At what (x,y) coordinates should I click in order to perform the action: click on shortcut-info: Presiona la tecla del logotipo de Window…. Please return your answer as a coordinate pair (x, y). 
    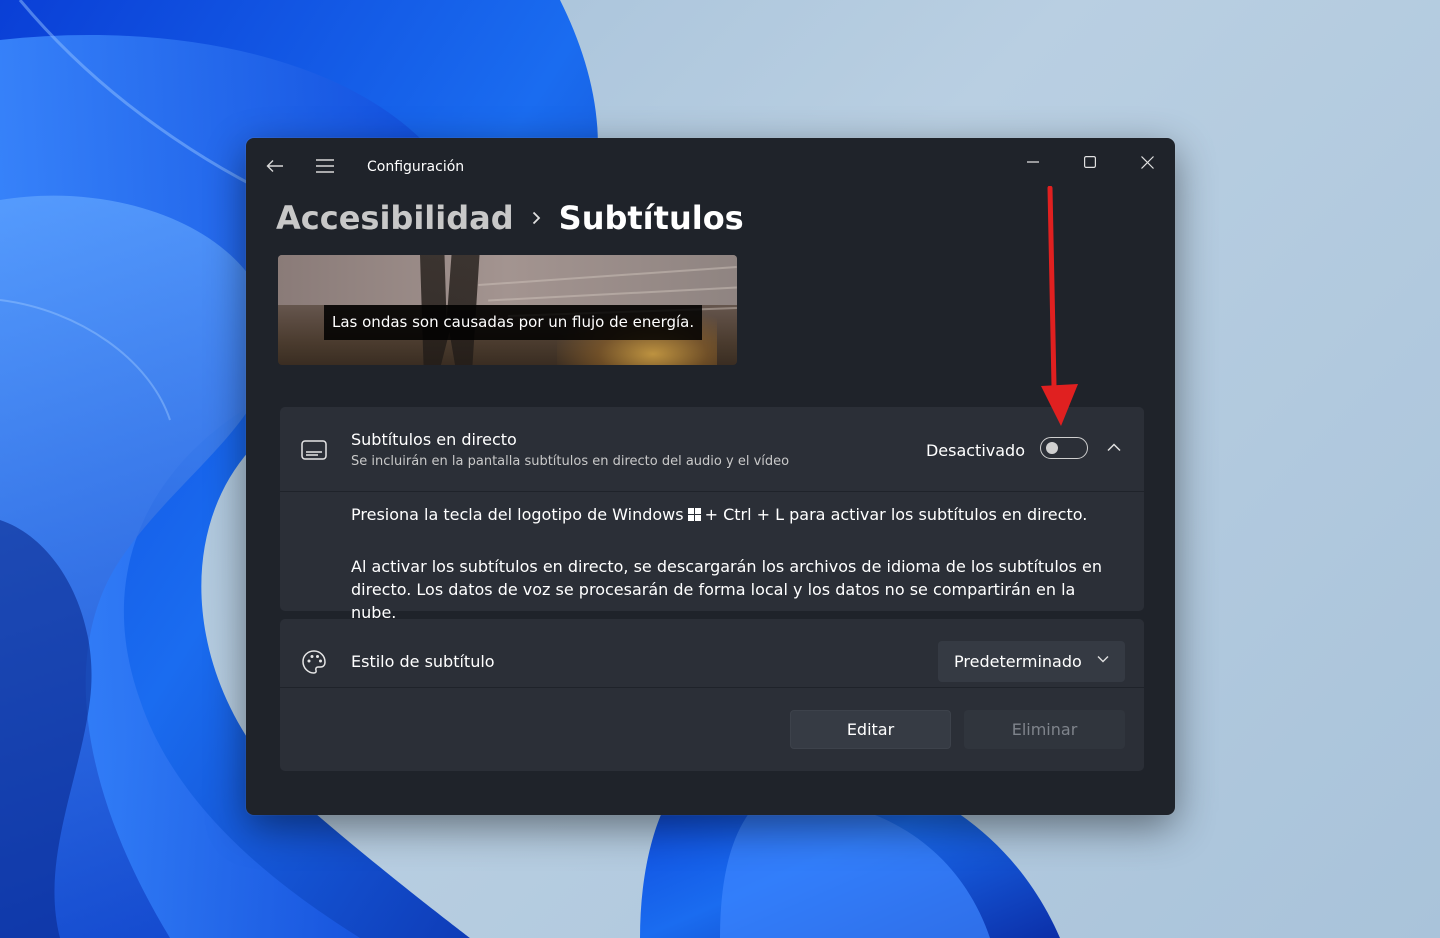
    Looking at the image, I should click on (736, 514).